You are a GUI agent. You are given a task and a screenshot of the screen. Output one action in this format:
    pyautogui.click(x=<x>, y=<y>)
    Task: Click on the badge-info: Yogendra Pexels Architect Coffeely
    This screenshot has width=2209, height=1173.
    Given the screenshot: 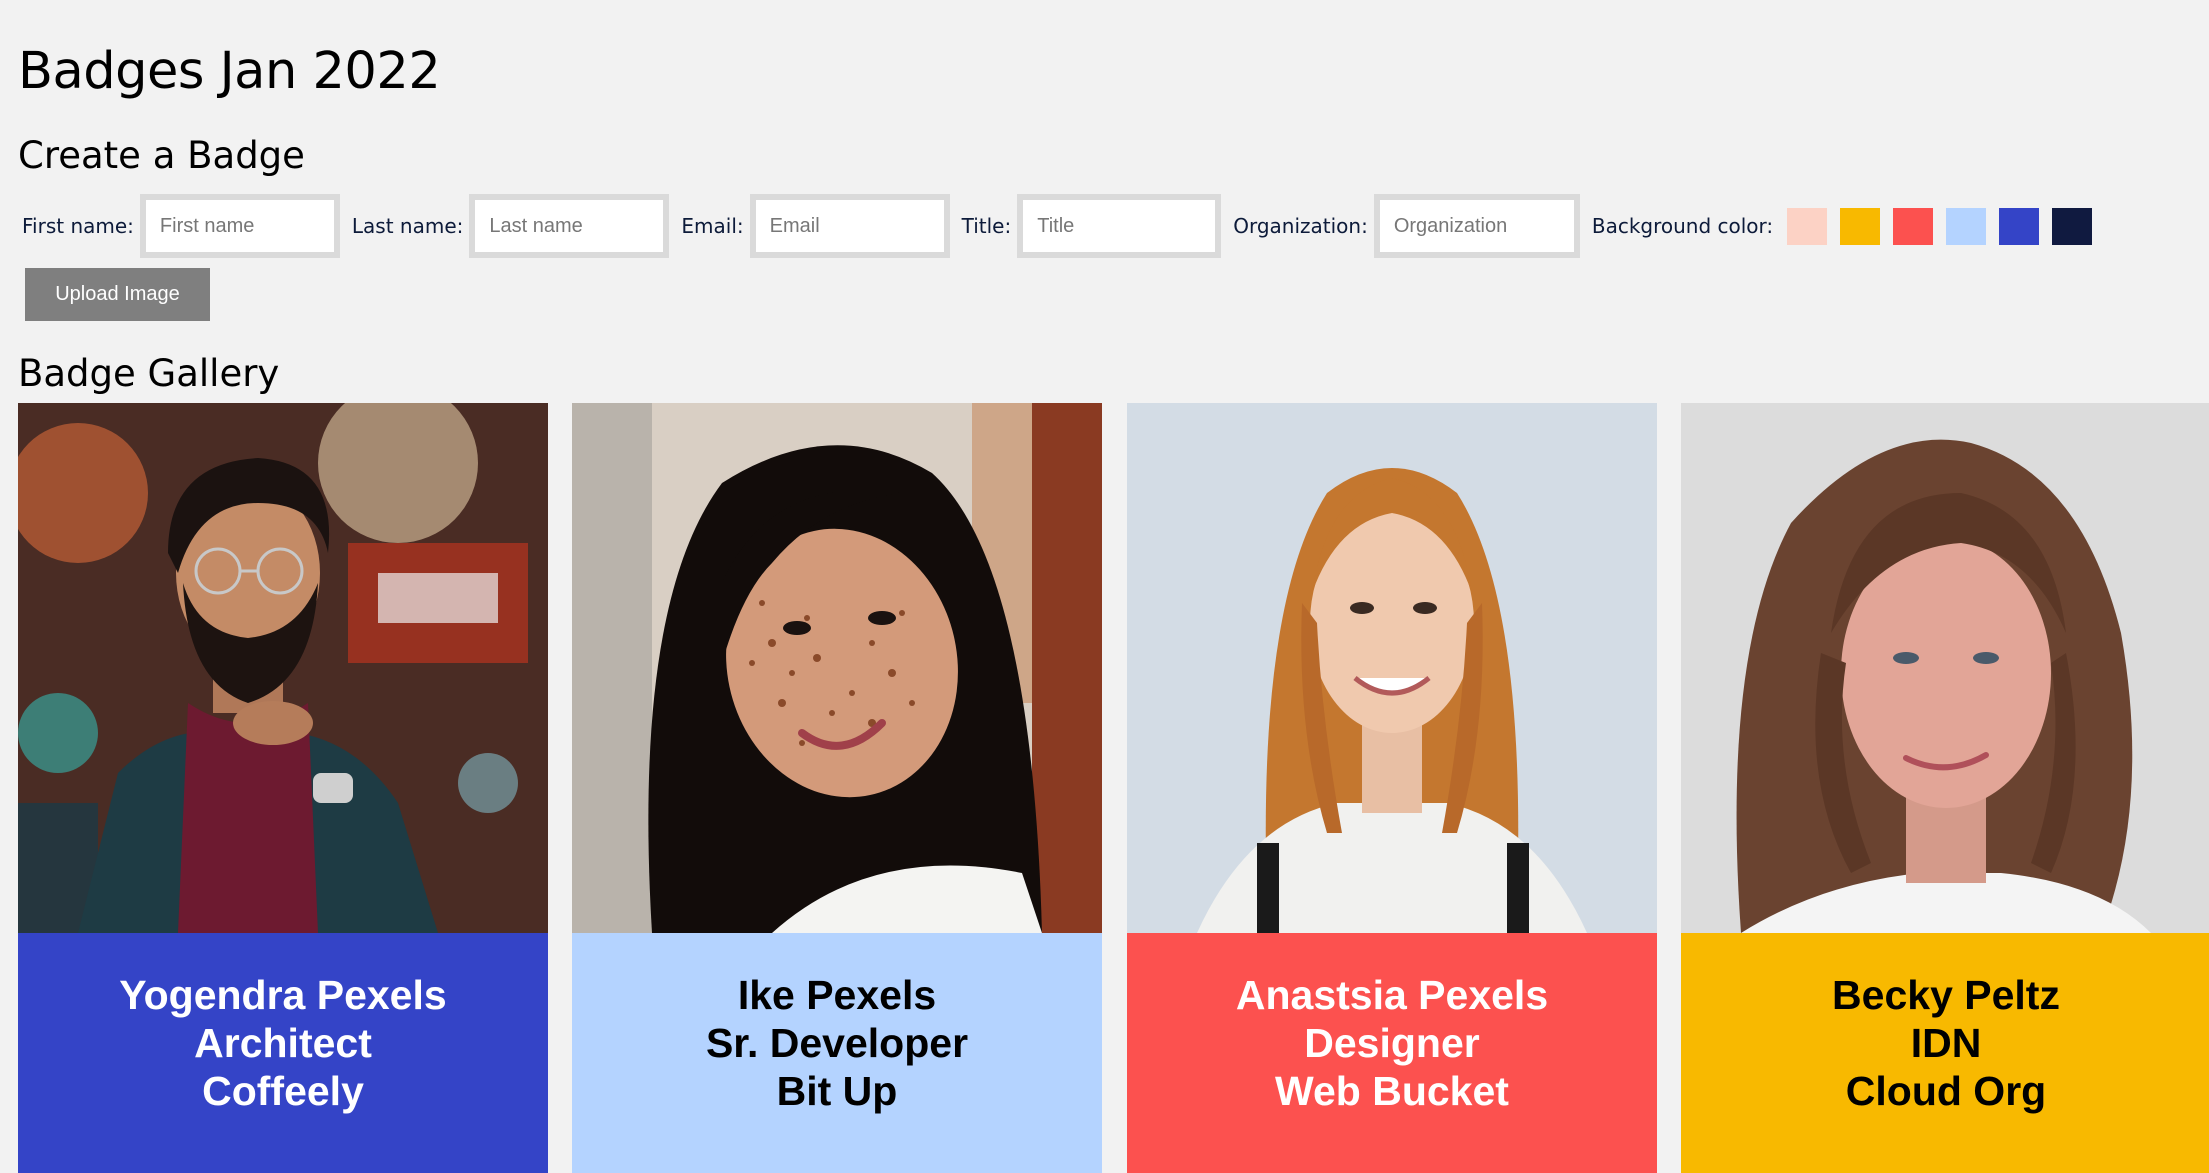 What is the action you would take?
    pyautogui.click(x=283, y=1053)
    